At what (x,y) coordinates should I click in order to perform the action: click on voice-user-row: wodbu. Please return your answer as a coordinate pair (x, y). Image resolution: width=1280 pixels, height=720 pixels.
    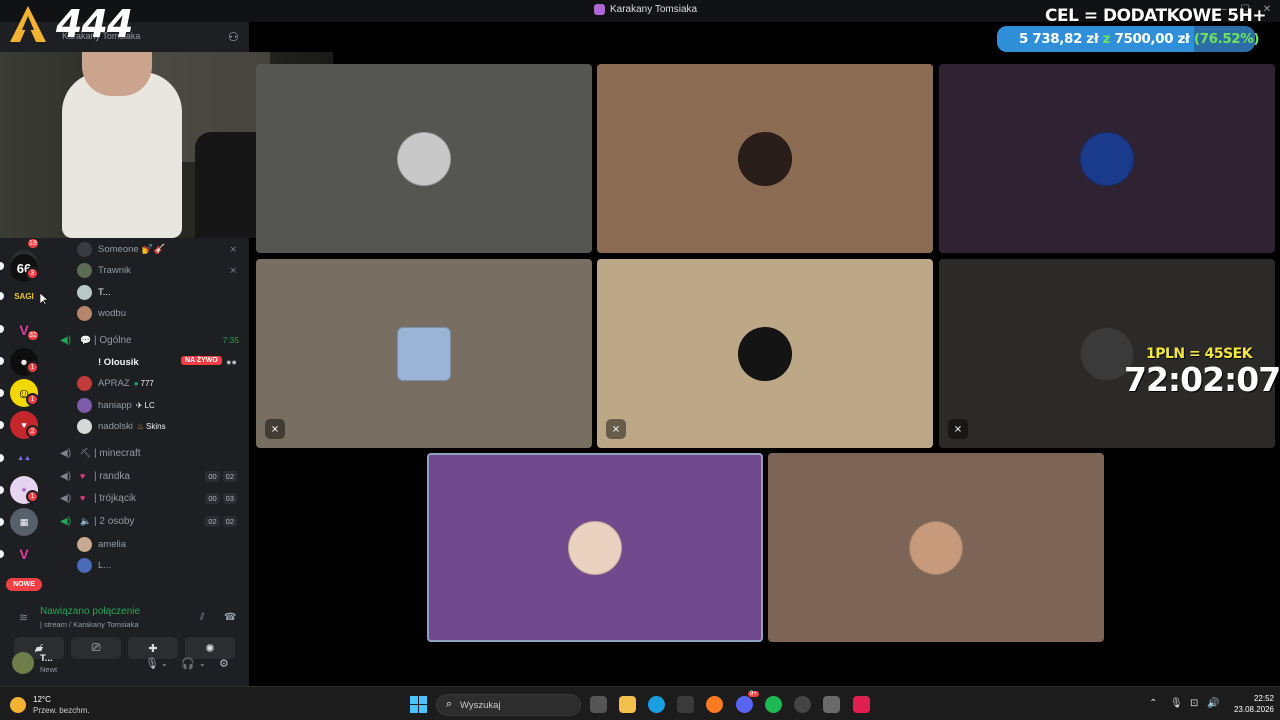
    Looking at the image, I should click on (148, 313).